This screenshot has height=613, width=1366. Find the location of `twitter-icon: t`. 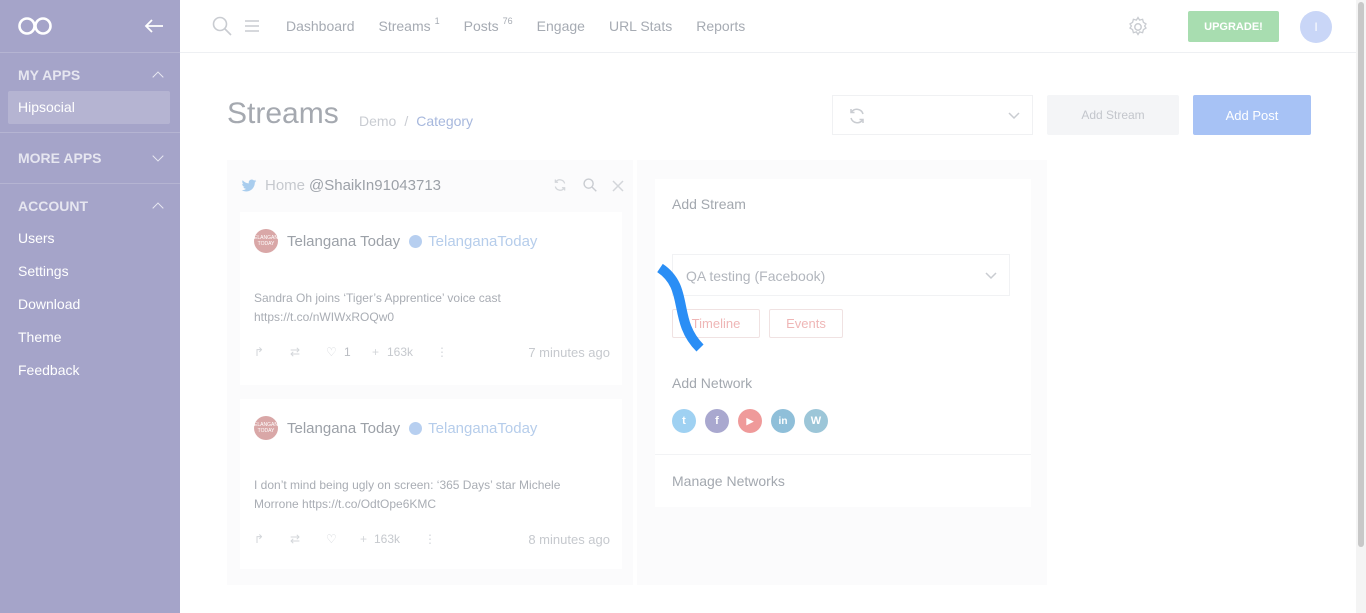

twitter-icon: t is located at coordinates (684, 421).